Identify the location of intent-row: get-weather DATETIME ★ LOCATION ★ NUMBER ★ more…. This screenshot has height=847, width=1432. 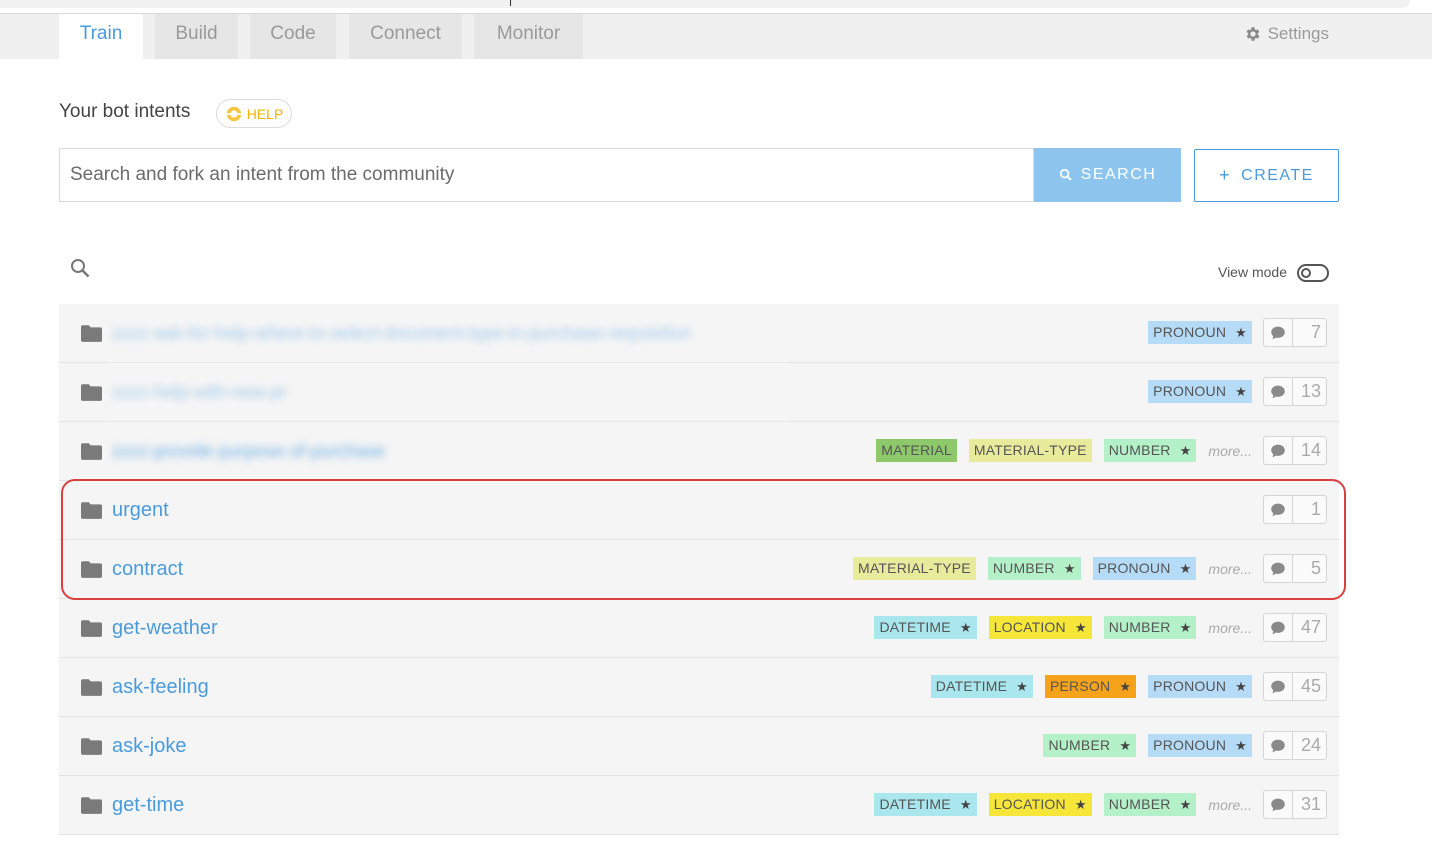
(699, 628).